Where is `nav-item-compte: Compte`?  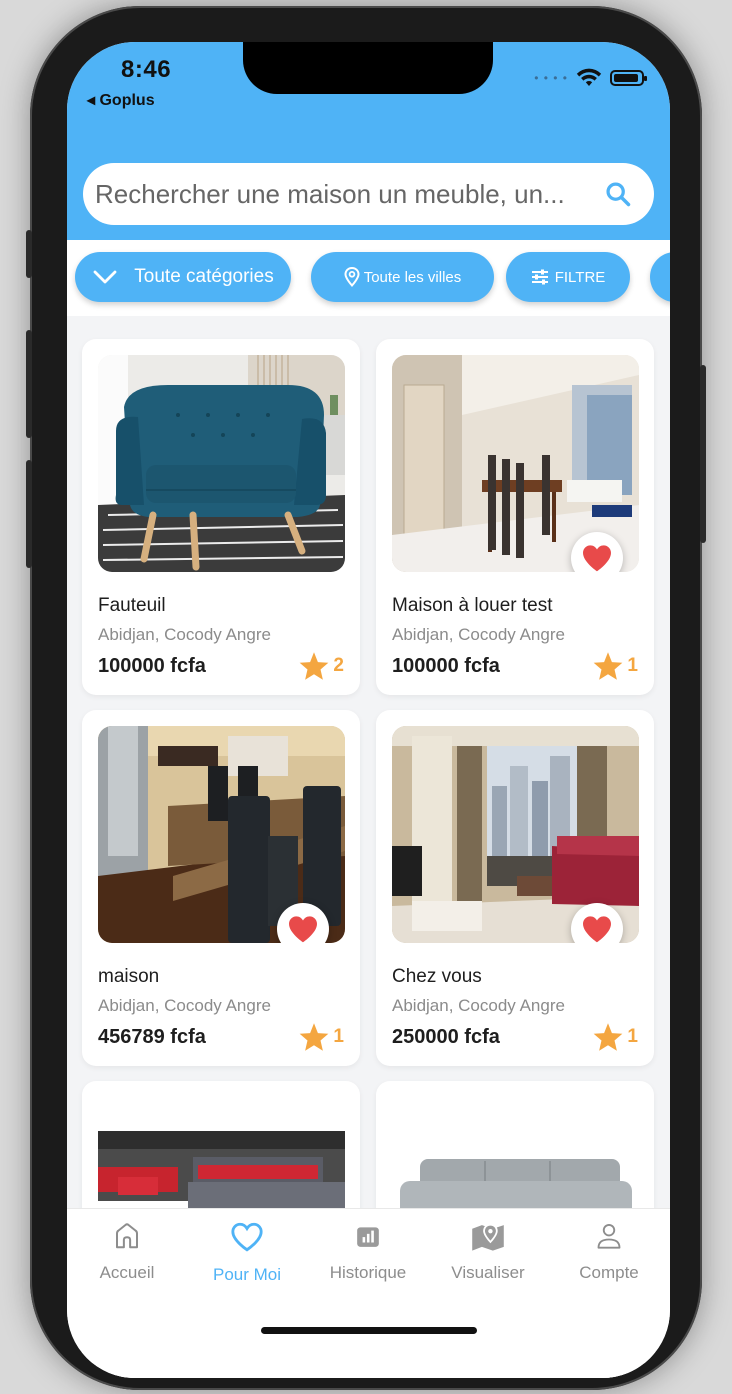 nav-item-compte: Compte is located at coordinates (609, 1252).